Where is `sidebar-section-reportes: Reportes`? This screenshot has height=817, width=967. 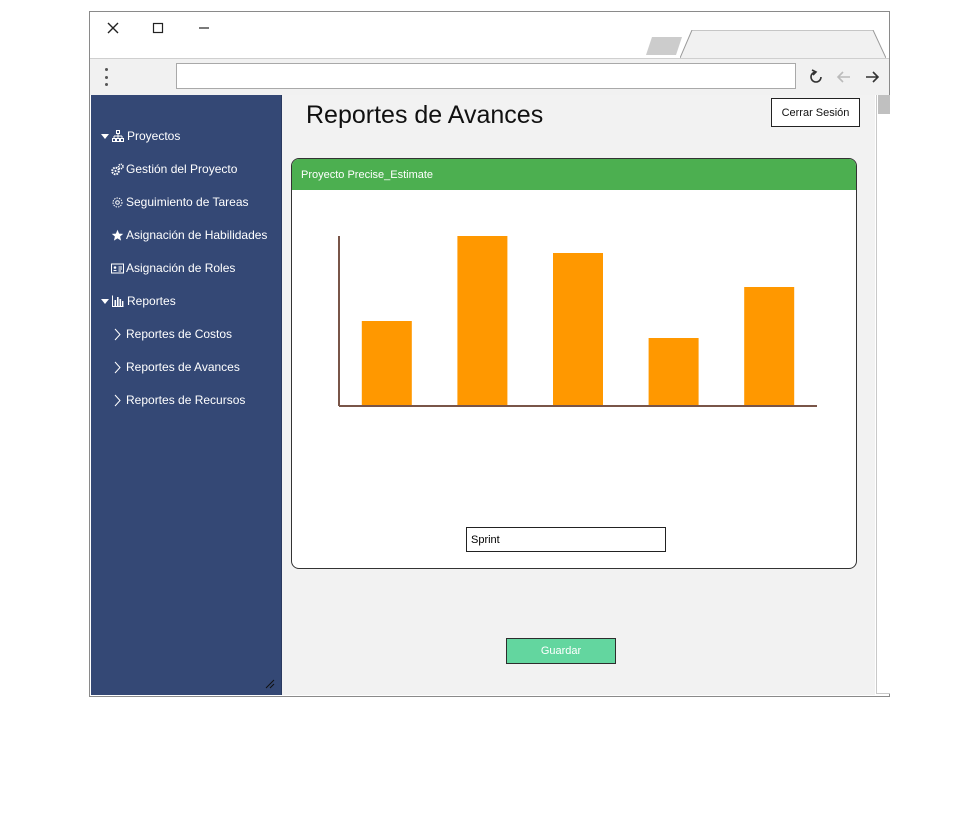 sidebar-section-reportes: Reportes is located at coordinates (138, 301).